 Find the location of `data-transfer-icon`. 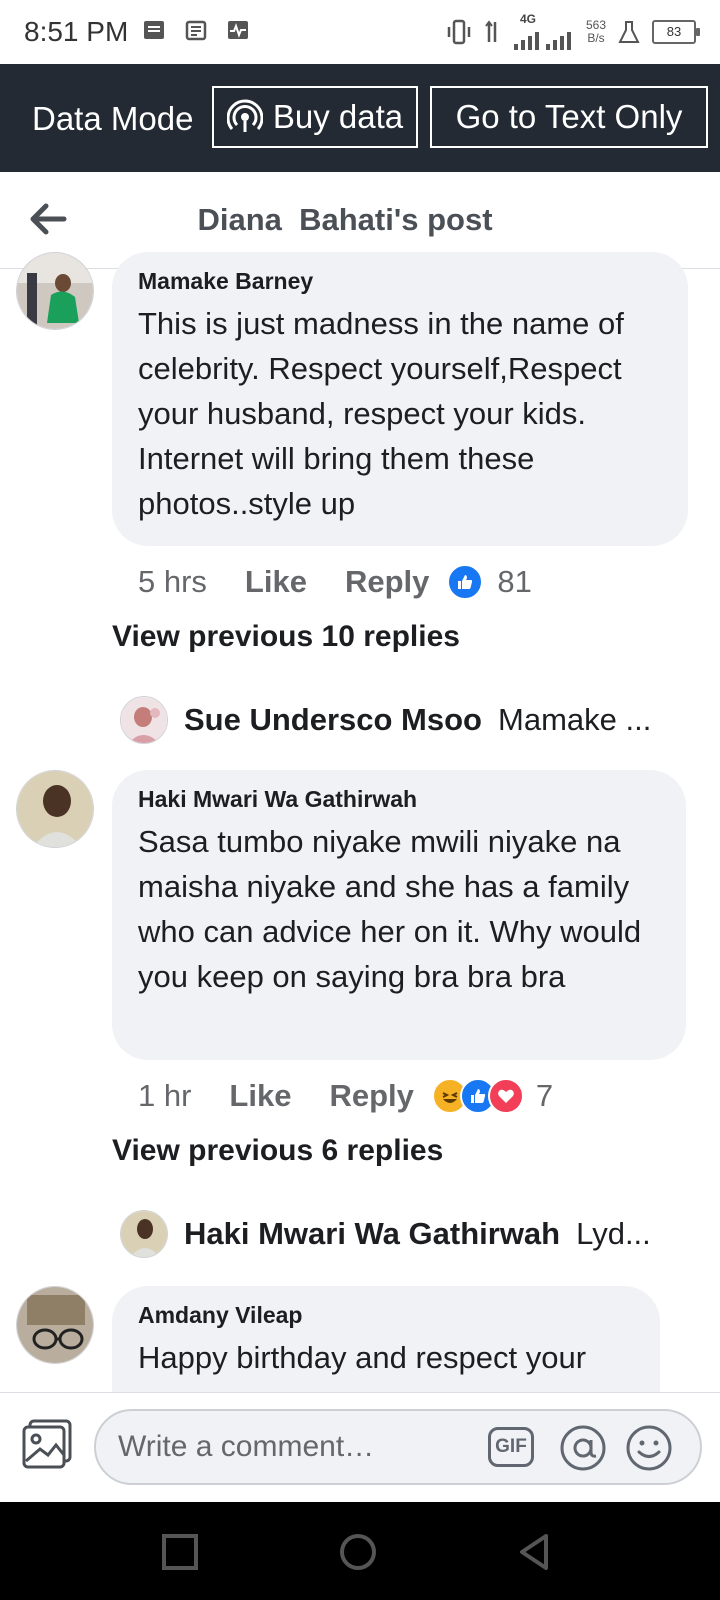

data-transfer-icon is located at coordinates (491, 31).